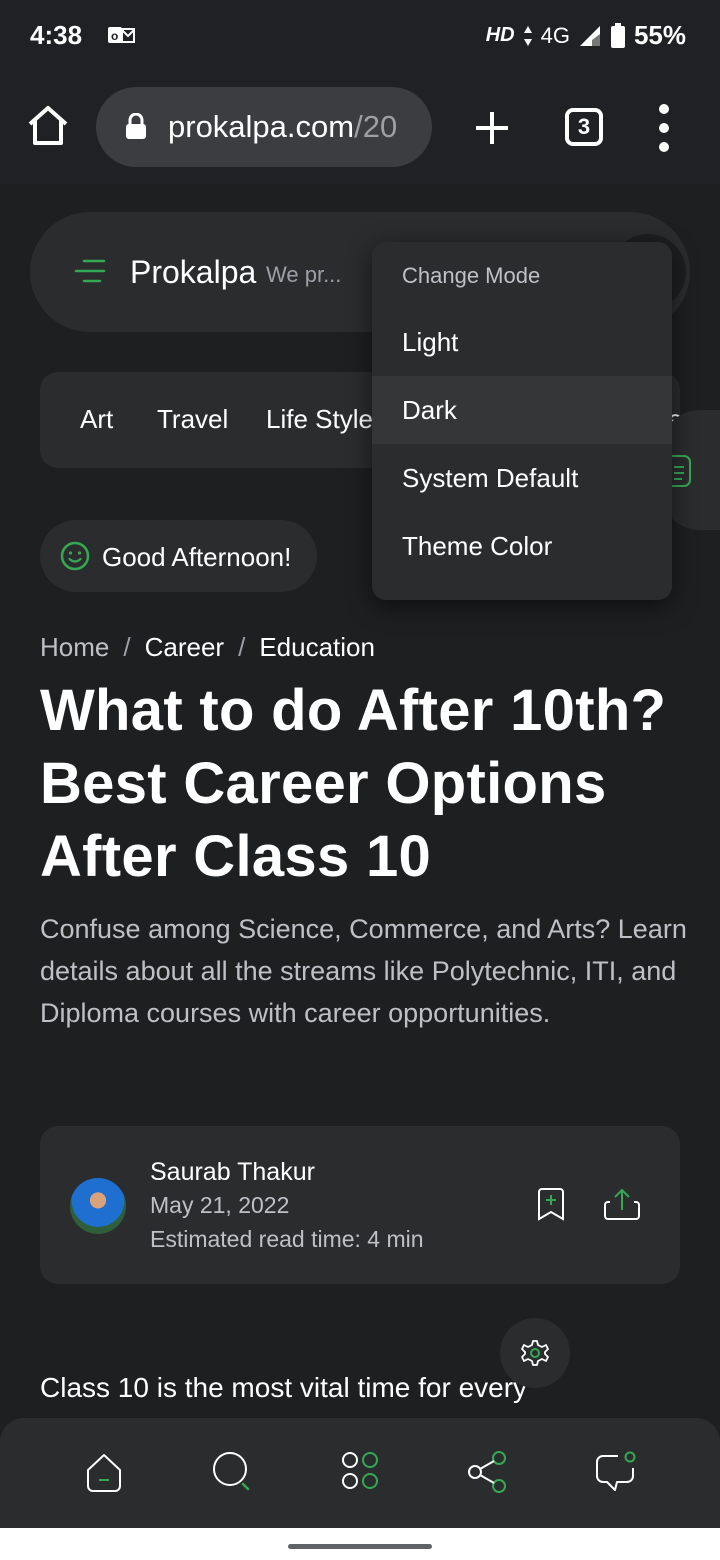 This screenshot has width=720, height=1560. I want to click on smile-icon, so click(75, 558).